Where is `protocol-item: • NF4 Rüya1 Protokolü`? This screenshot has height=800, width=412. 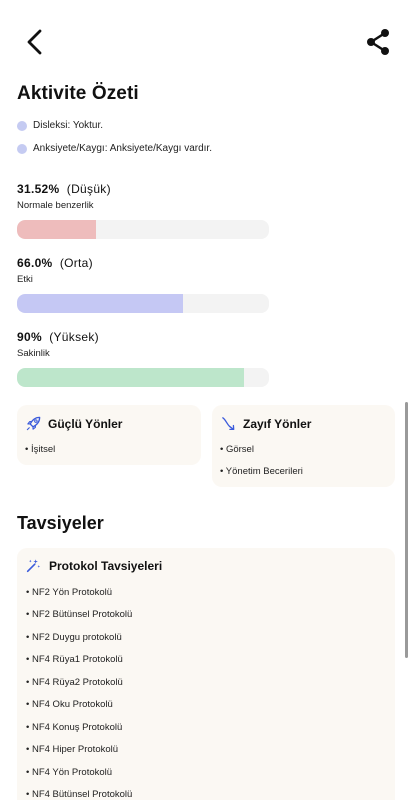
protocol-item: • NF4 Rüya1 Protokolü is located at coordinates (74, 659).